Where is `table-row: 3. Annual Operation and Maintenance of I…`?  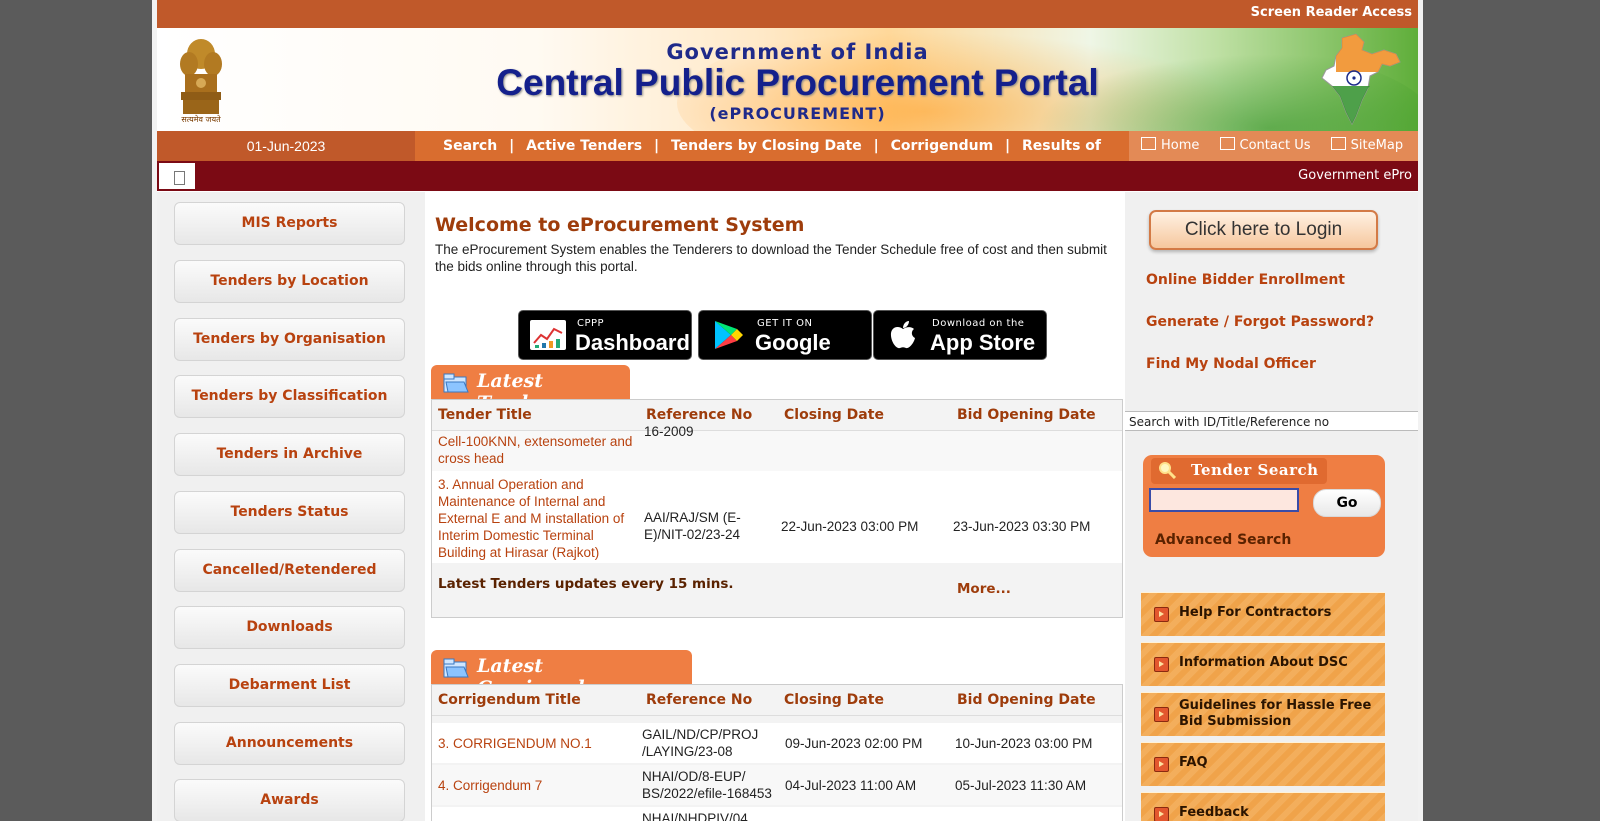 table-row: 3. Annual Operation and Maintenance of I… is located at coordinates (777, 517).